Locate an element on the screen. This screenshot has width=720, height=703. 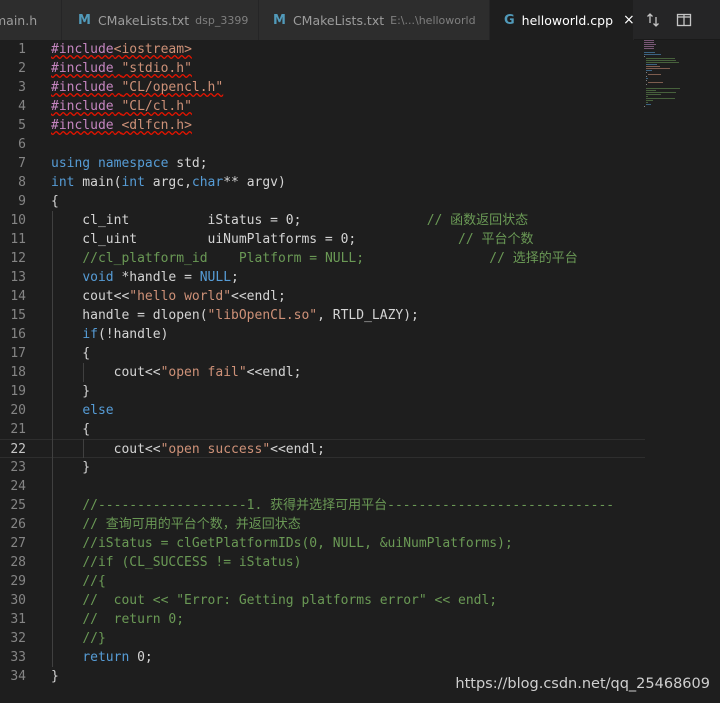
tab-helloworld-cpp: G helloworld.cpp × is located at coordinates (562, 20).